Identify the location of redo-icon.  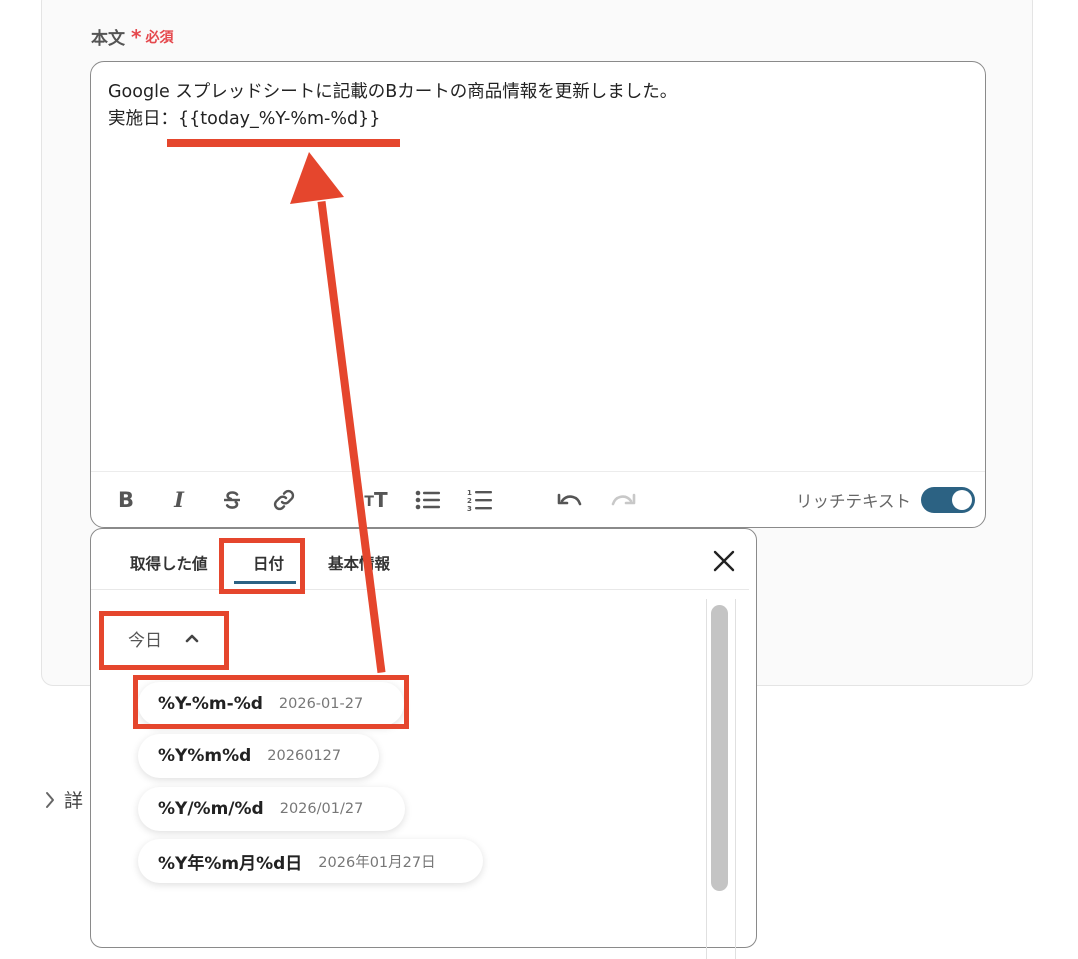
(623, 499).